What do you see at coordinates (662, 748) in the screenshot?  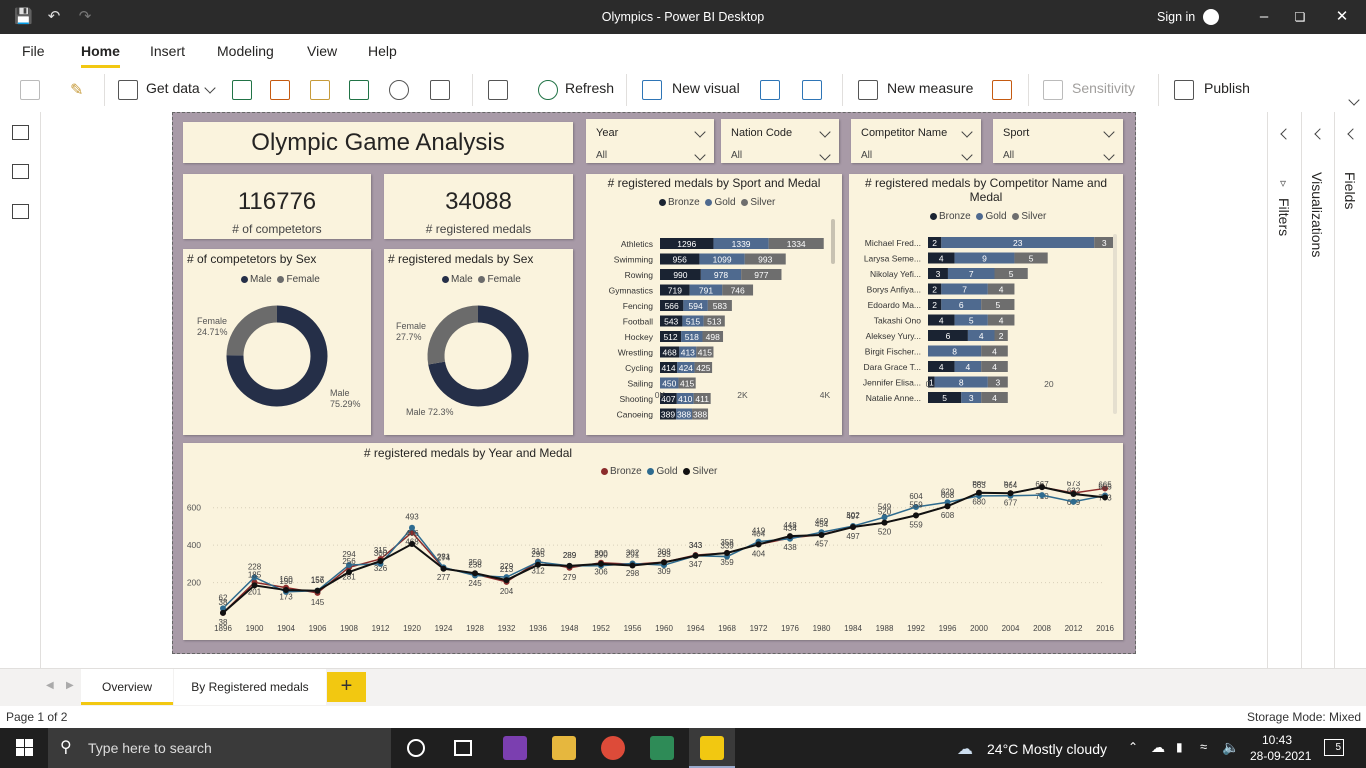 I see `snipping-tool-icon` at bounding box center [662, 748].